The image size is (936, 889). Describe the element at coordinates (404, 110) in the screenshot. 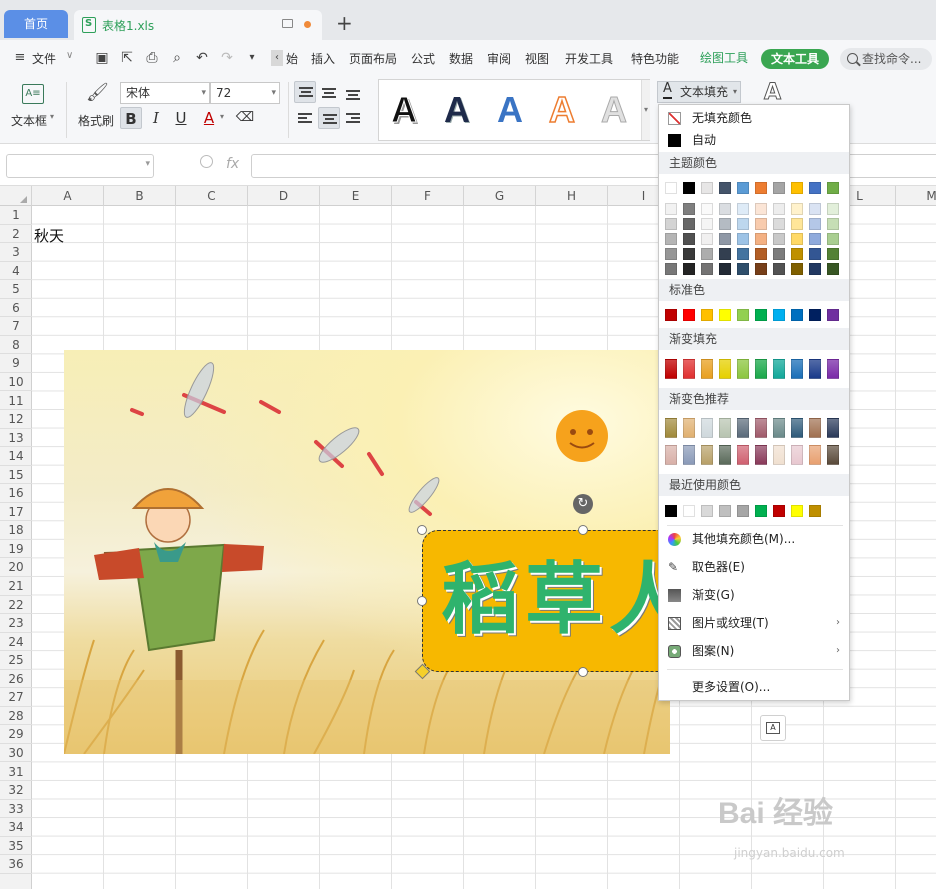

I see `text-style-1: A` at that location.